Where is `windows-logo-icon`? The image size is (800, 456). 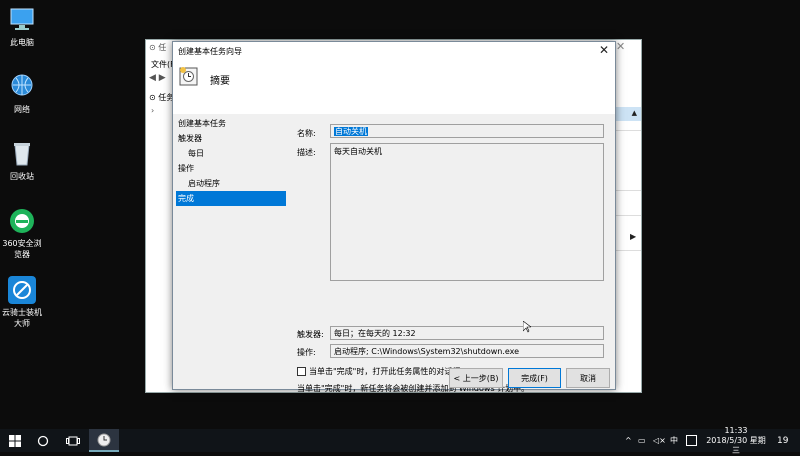 windows-logo-icon is located at coordinates (15, 440).